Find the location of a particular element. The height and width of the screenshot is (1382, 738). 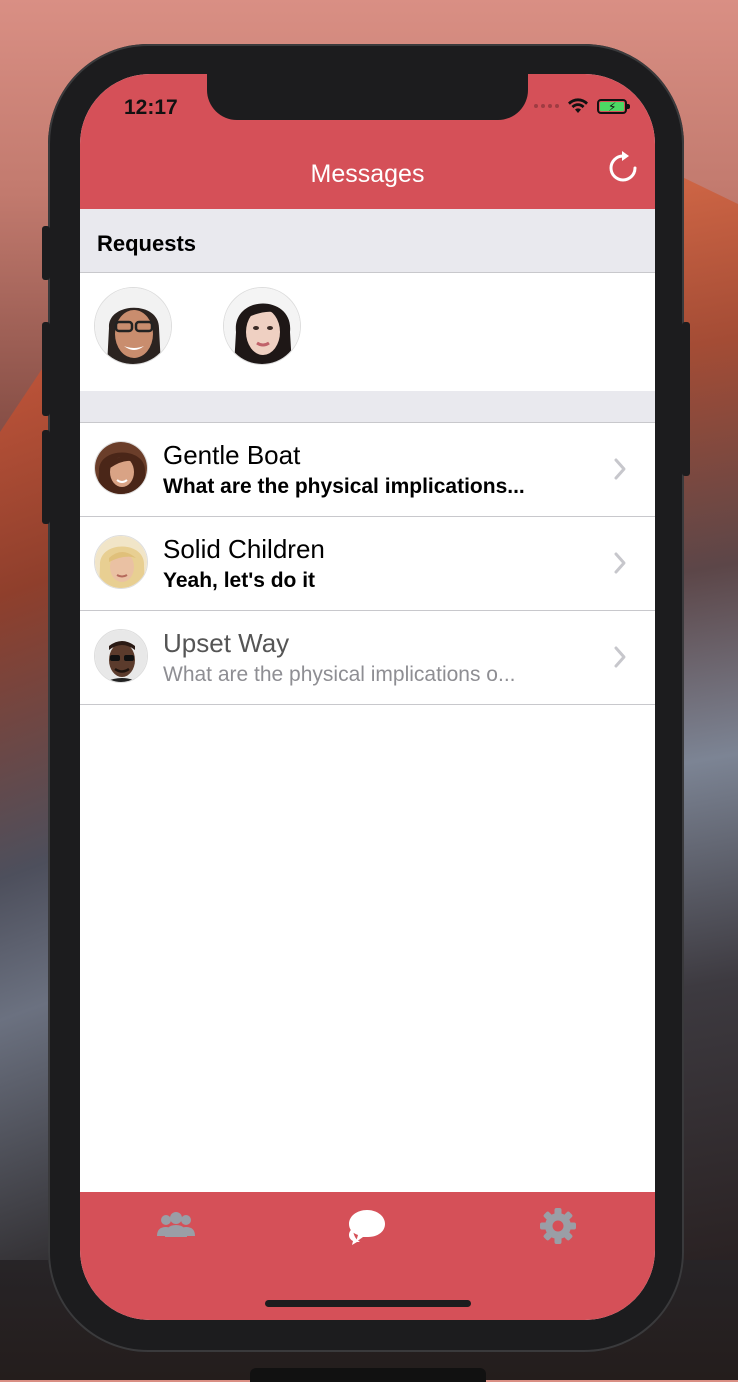

requests-row is located at coordinates (367, 332).